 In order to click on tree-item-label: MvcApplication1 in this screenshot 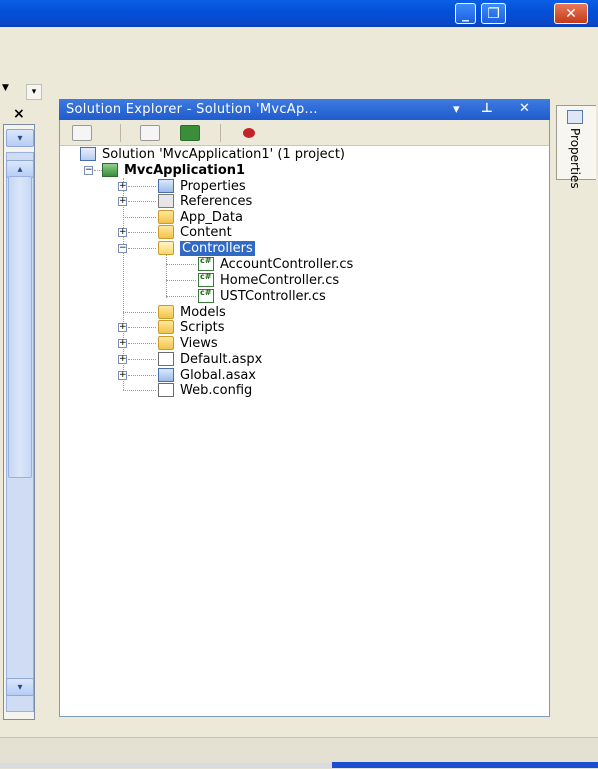, I will do `click(185, 170)`.